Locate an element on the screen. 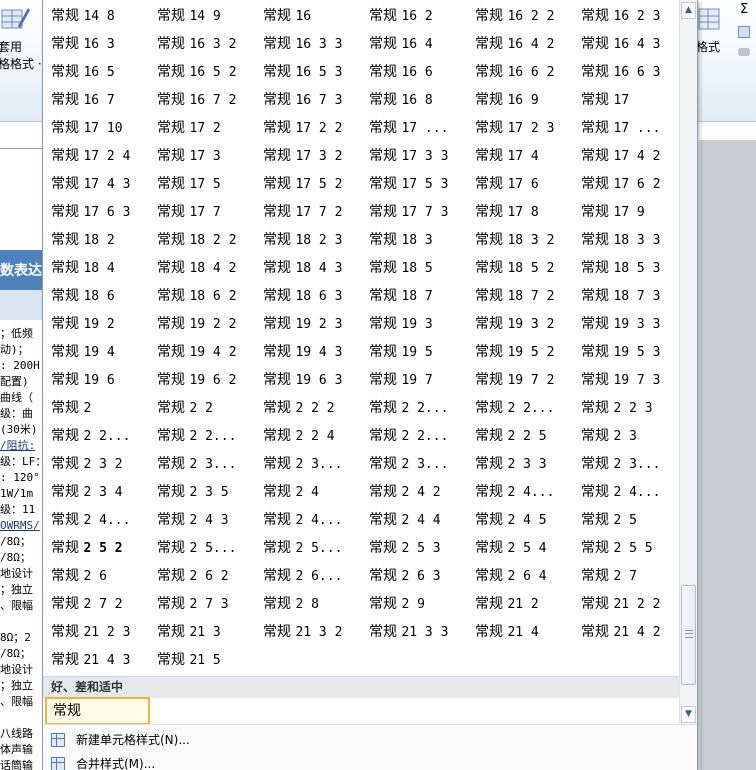  style-tile: 常规 21 4 2 is located at coordinates (626, 632).